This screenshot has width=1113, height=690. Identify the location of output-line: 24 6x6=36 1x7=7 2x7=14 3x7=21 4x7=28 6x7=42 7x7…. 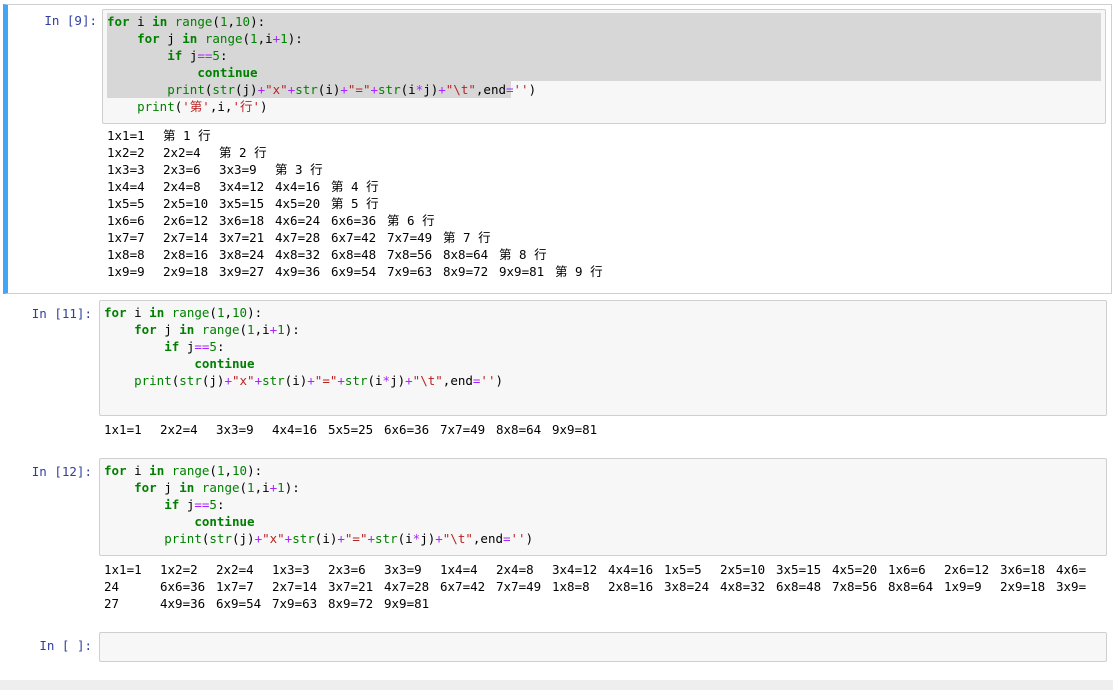
(595, 586).